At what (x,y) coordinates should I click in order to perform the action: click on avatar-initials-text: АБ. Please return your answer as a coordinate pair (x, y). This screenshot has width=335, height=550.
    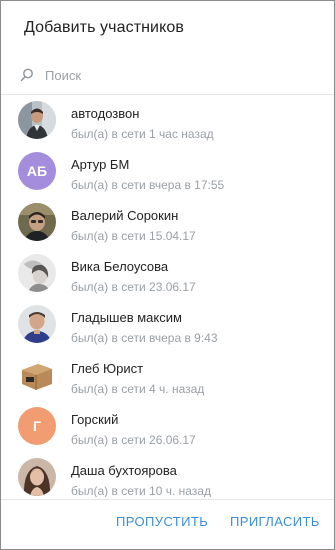
    Looking at the image, I should click on (37, 171).